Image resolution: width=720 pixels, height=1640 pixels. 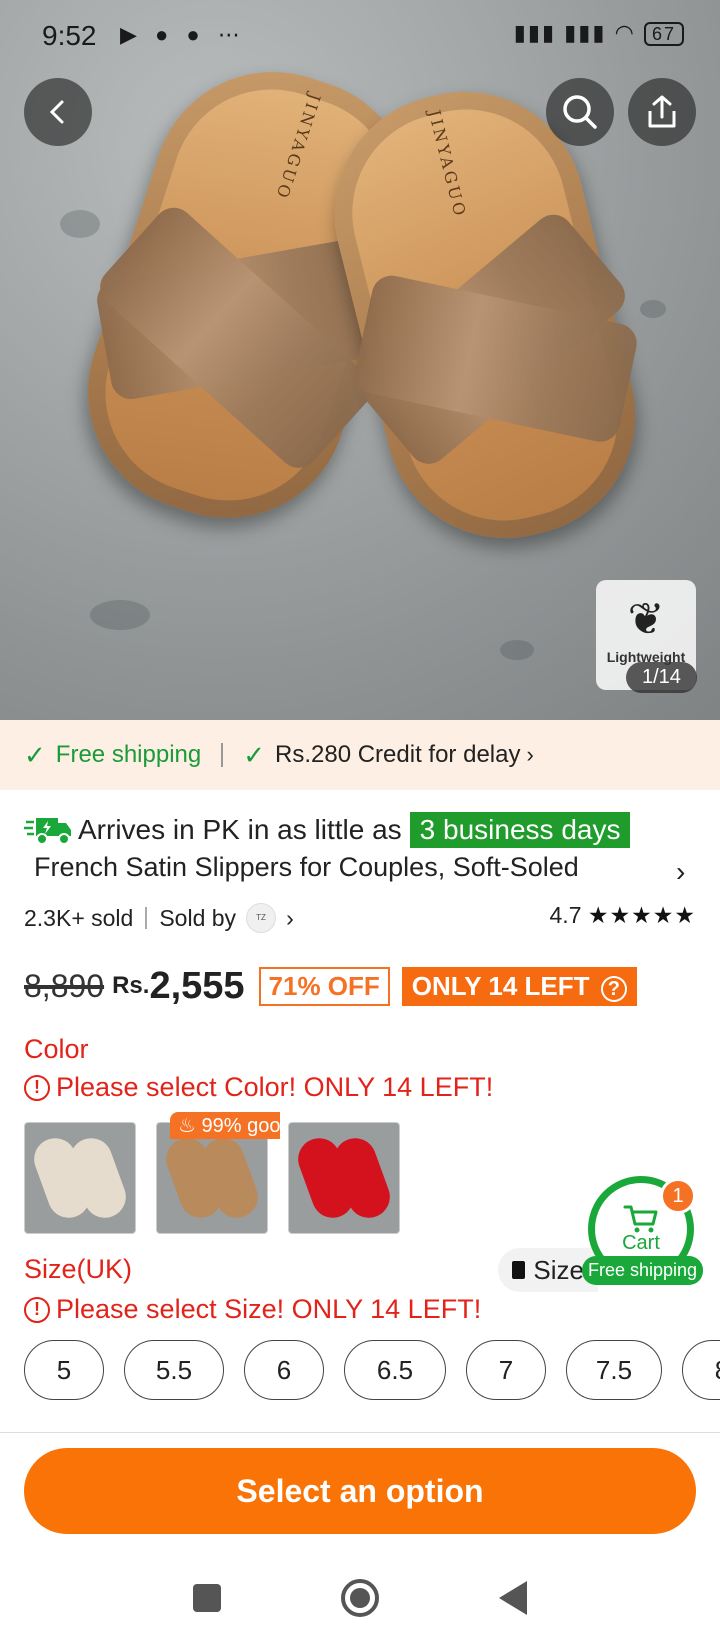 What do you see at coordinates (187, 1126) in the screenshot?
I see `fire-icon: ♨` at bounding box center [187, 1126].